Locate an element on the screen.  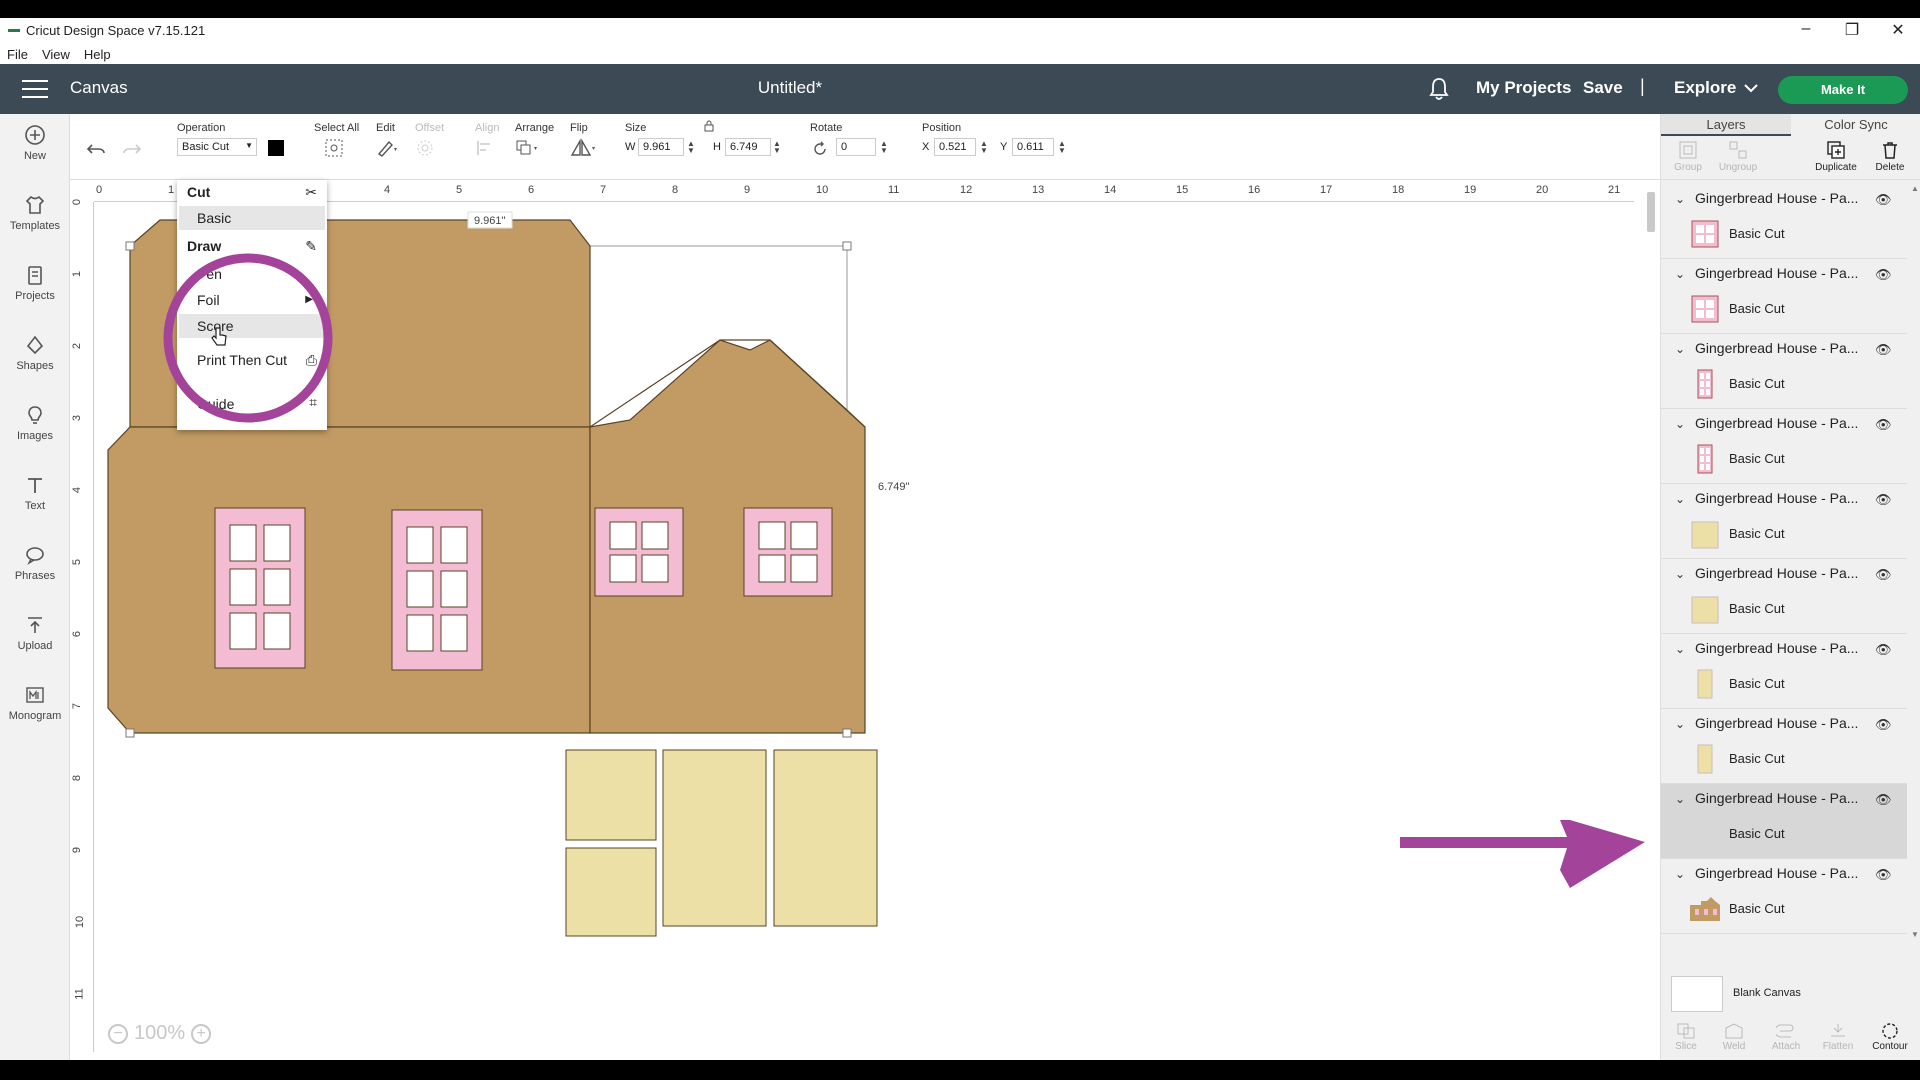
scroll-thumb is located at coordinates (1651, 212).